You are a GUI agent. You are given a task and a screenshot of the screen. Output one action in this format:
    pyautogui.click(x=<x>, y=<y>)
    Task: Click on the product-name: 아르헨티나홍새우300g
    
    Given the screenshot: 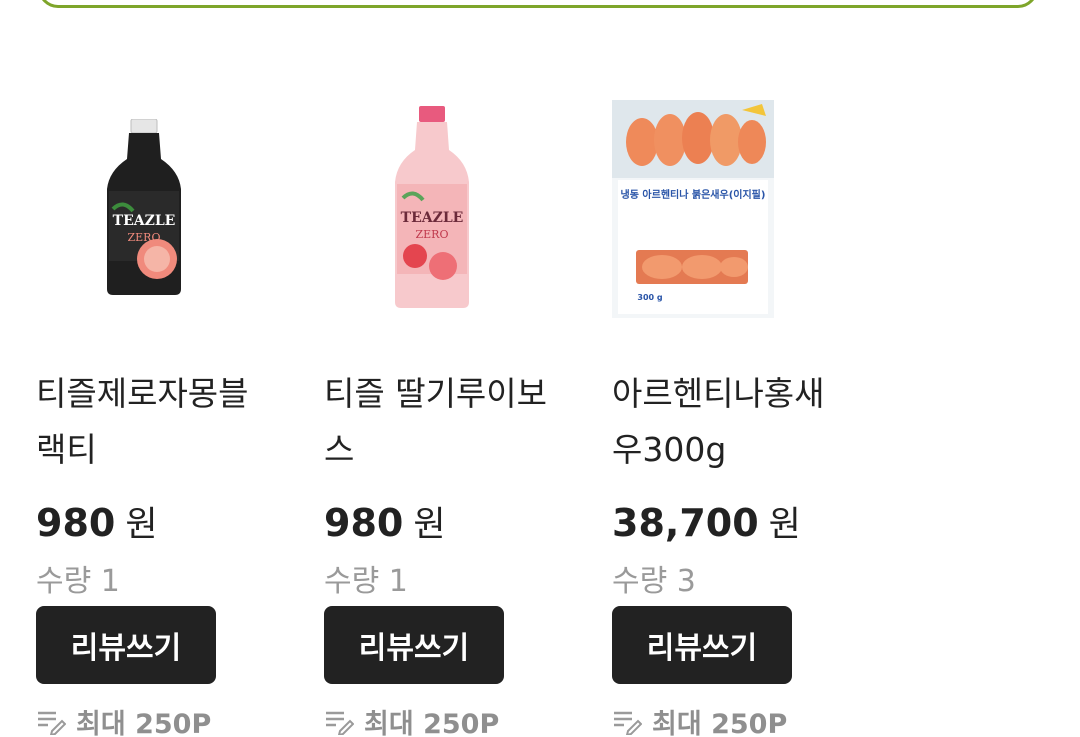 What is the action you would take?
    pyautogui.click(x=732, y=422)
    